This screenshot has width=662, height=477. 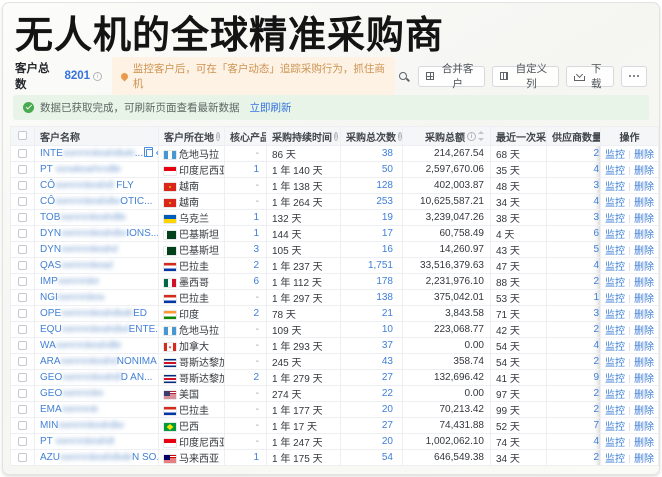 I want to click on download-button: 下载, so click(x=590, y=76).